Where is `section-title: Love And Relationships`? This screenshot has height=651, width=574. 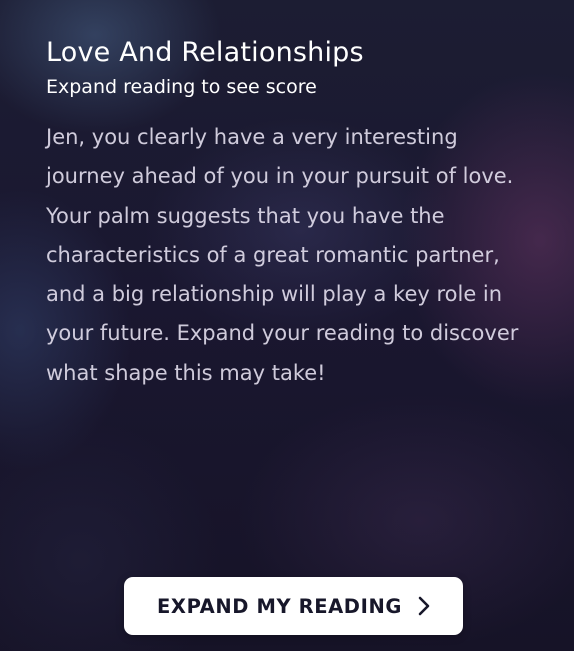
section-title: Love And Relationships is located at coordinates (205, 52).